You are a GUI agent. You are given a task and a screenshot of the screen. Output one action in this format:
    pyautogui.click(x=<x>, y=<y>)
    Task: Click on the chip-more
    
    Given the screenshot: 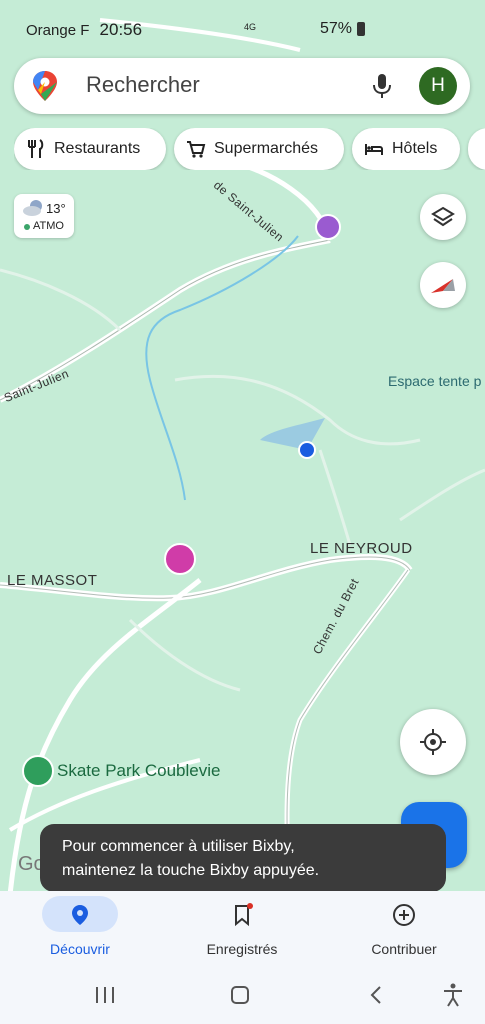 What is the action you would take?
    pyautogui.click(x=476, y=149)
    